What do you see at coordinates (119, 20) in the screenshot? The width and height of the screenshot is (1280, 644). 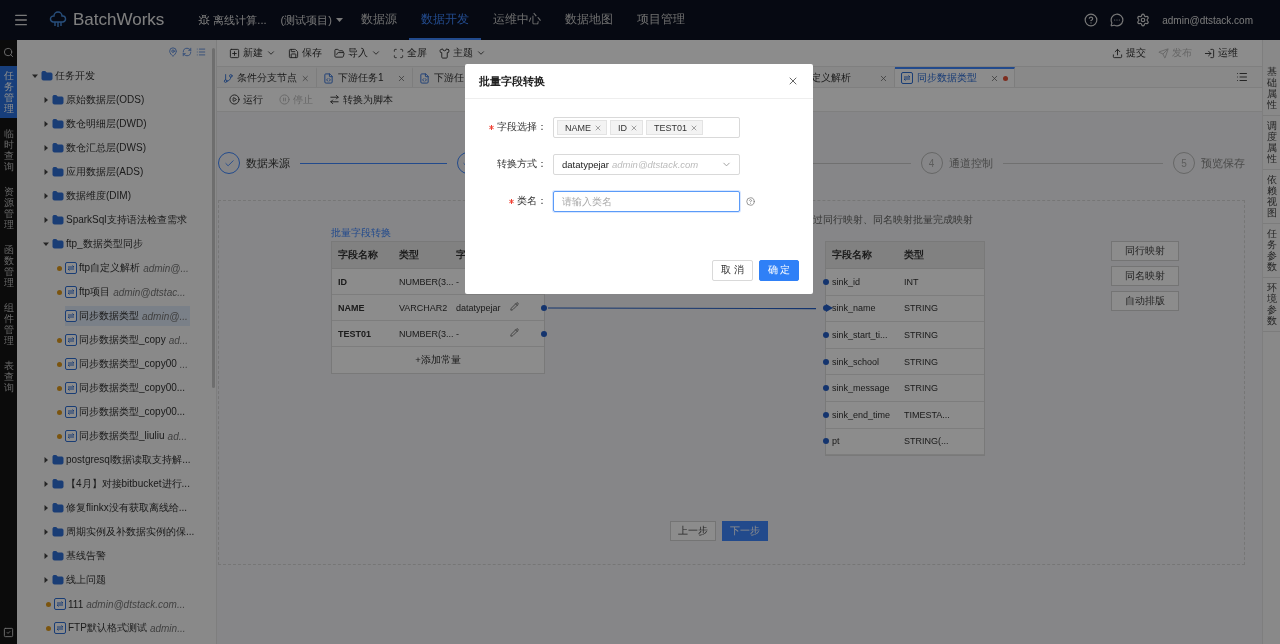 I see `app-logo: BatchWorks` at bounding box center [119, 20].